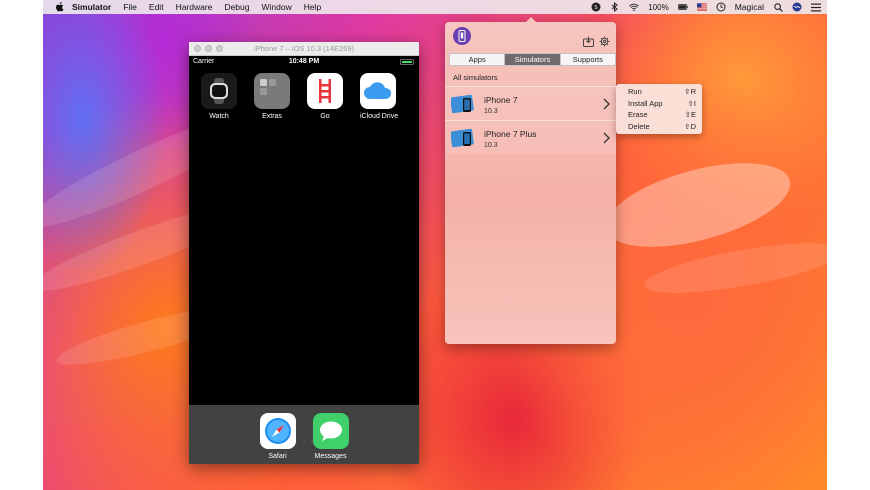 The height and width of the screenshot is (490, 870). I want to click on ios-dock: Safari Messages, so click(304, 434).